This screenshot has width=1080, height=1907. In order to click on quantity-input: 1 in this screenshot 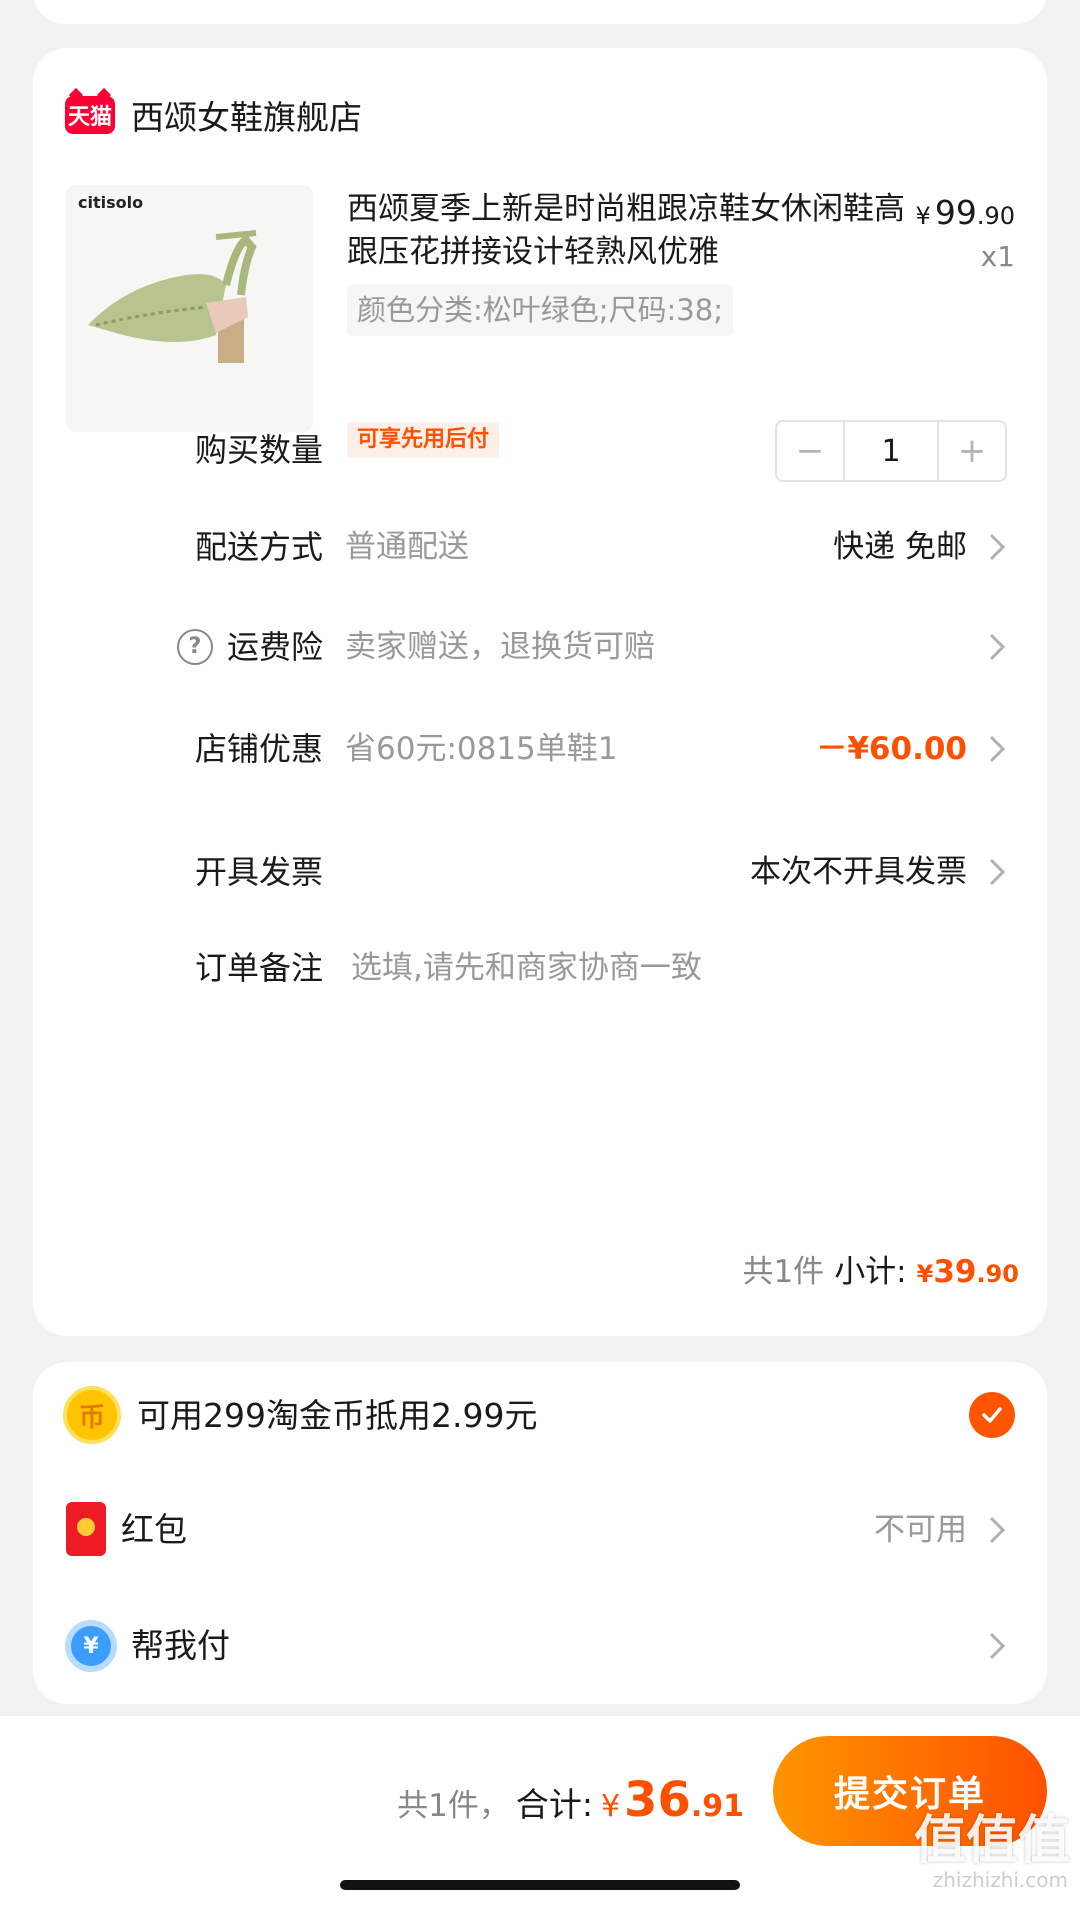, I will do `click(891, 451)`.